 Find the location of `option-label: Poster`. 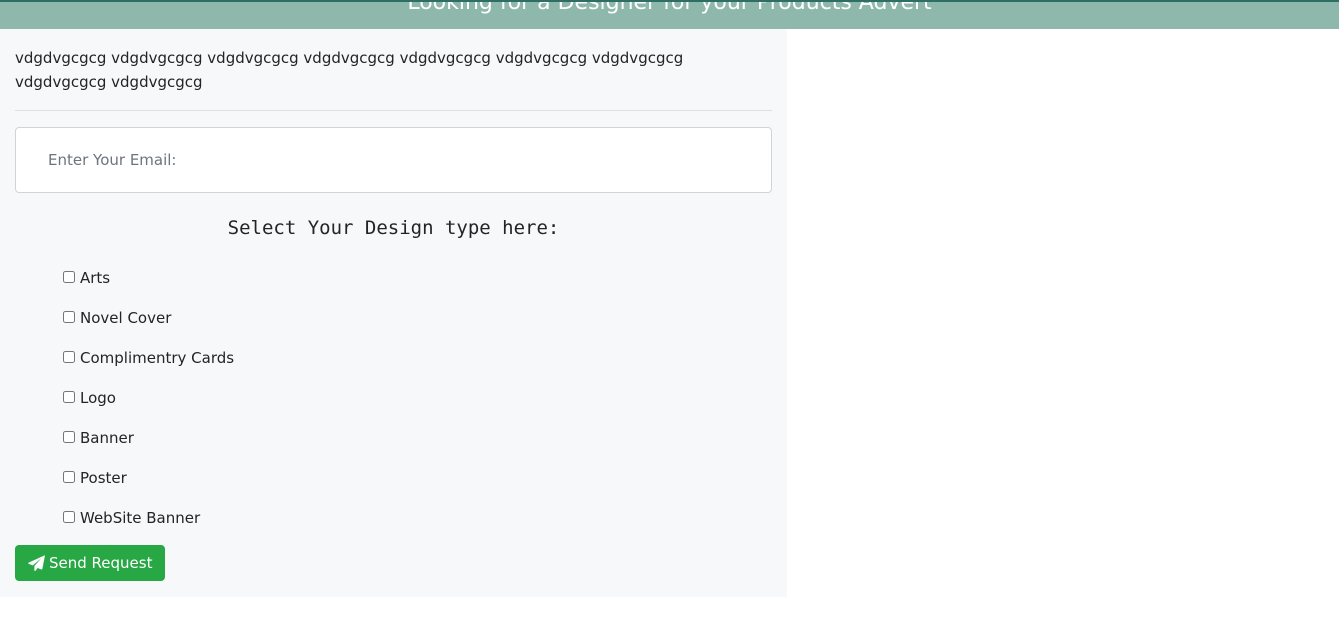

option-label: Poster is located at coordinates (103, 478).